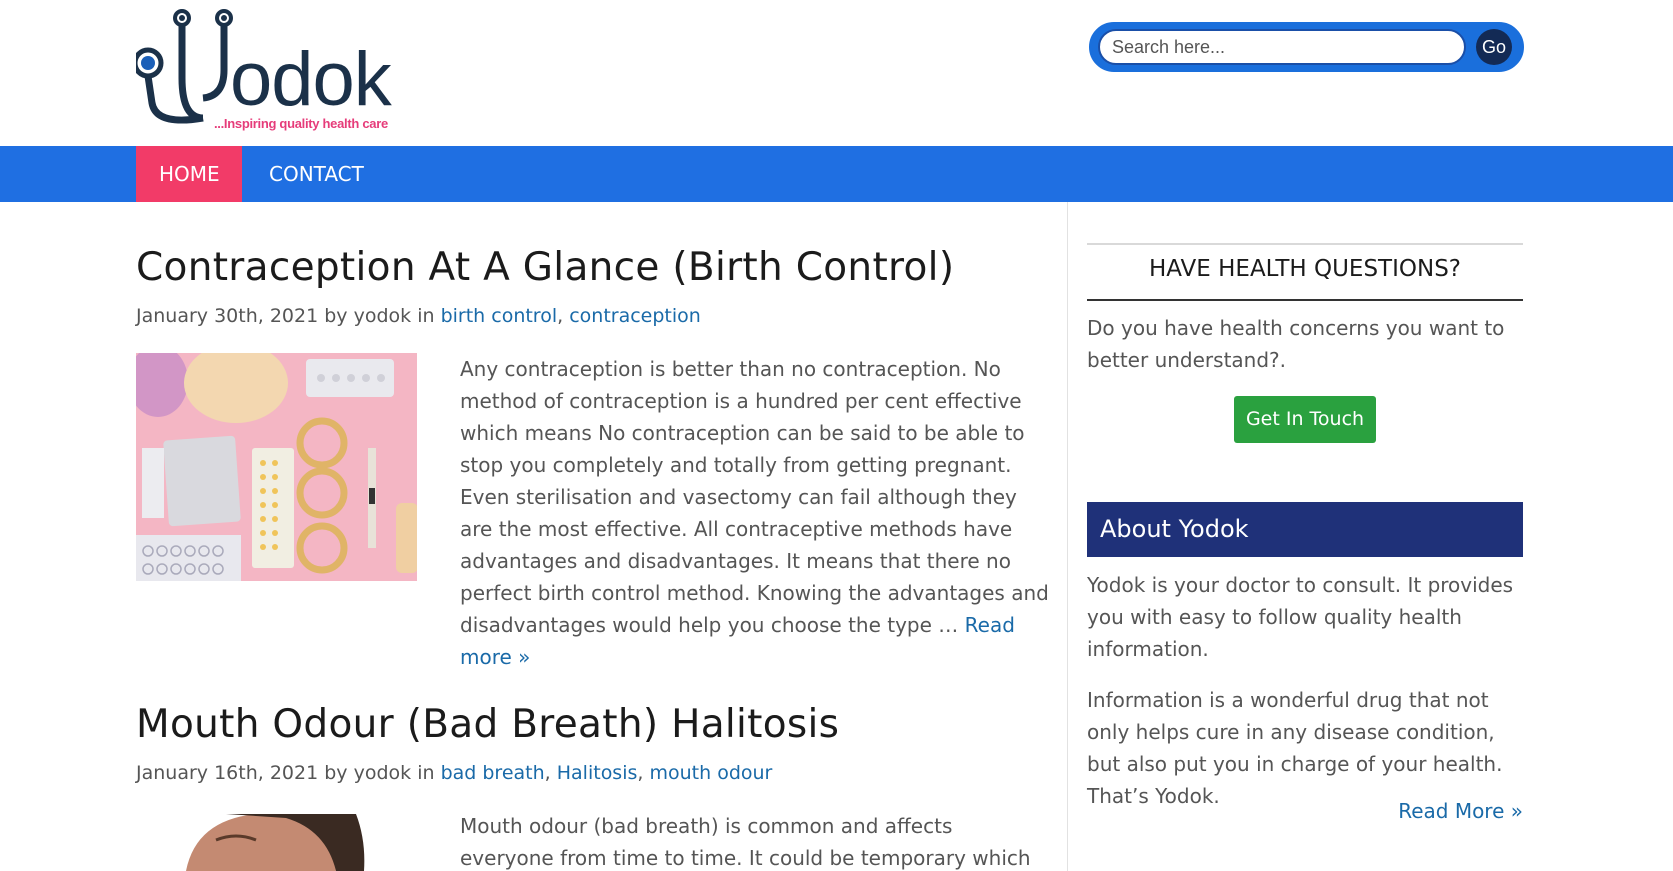 The height and width of the screenshot is (871, 1673). I want to click on search-form: Go, so click(1306, 47).